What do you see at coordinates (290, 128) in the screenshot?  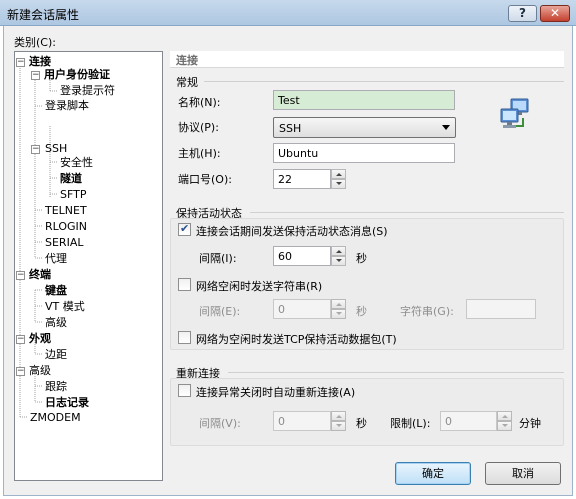 I see `protocol-select-value: SSH` at bounding box center [290, 128].